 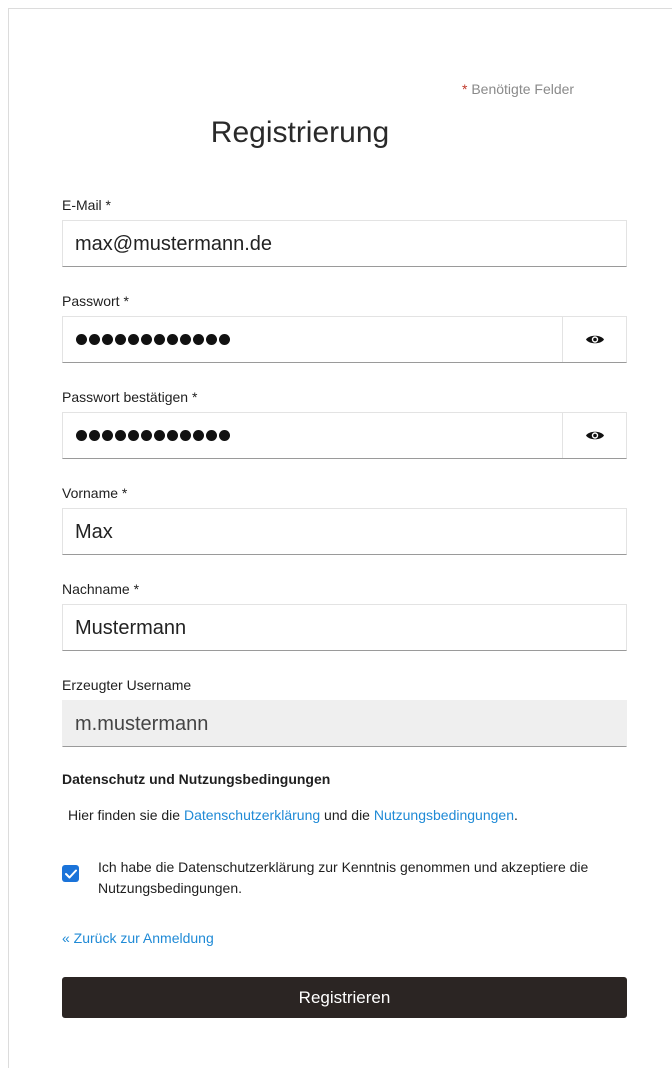 What do you see at coordinates (196, 779) in the screenshot?
I see `privacy-heading: Datenschutz und Nutzungsbedingungen` at bounding box center [196, 779].